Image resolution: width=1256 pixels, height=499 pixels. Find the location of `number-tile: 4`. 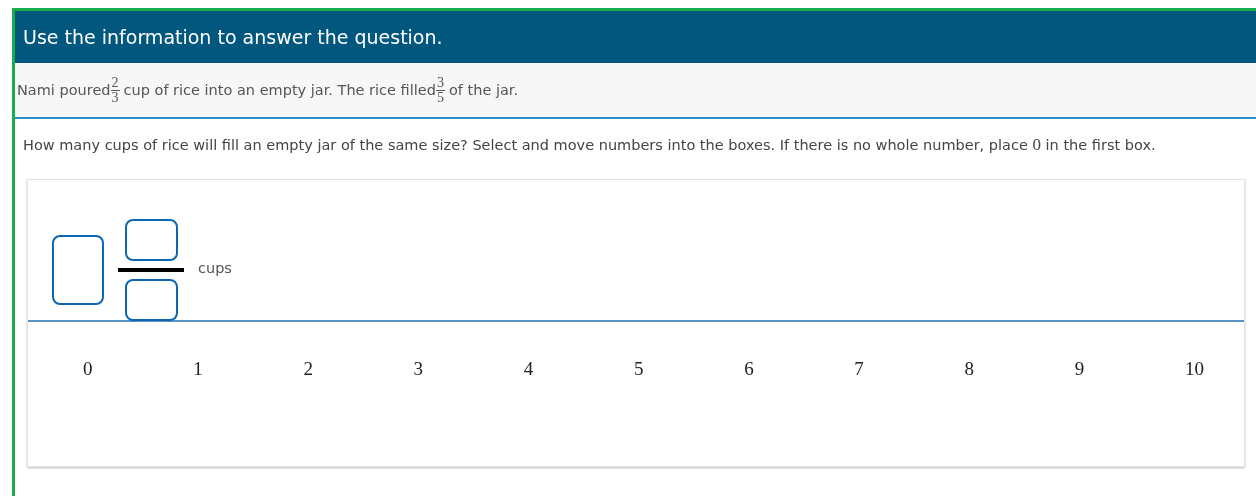

number-tile: 4 is located at coordinates (528, 369).